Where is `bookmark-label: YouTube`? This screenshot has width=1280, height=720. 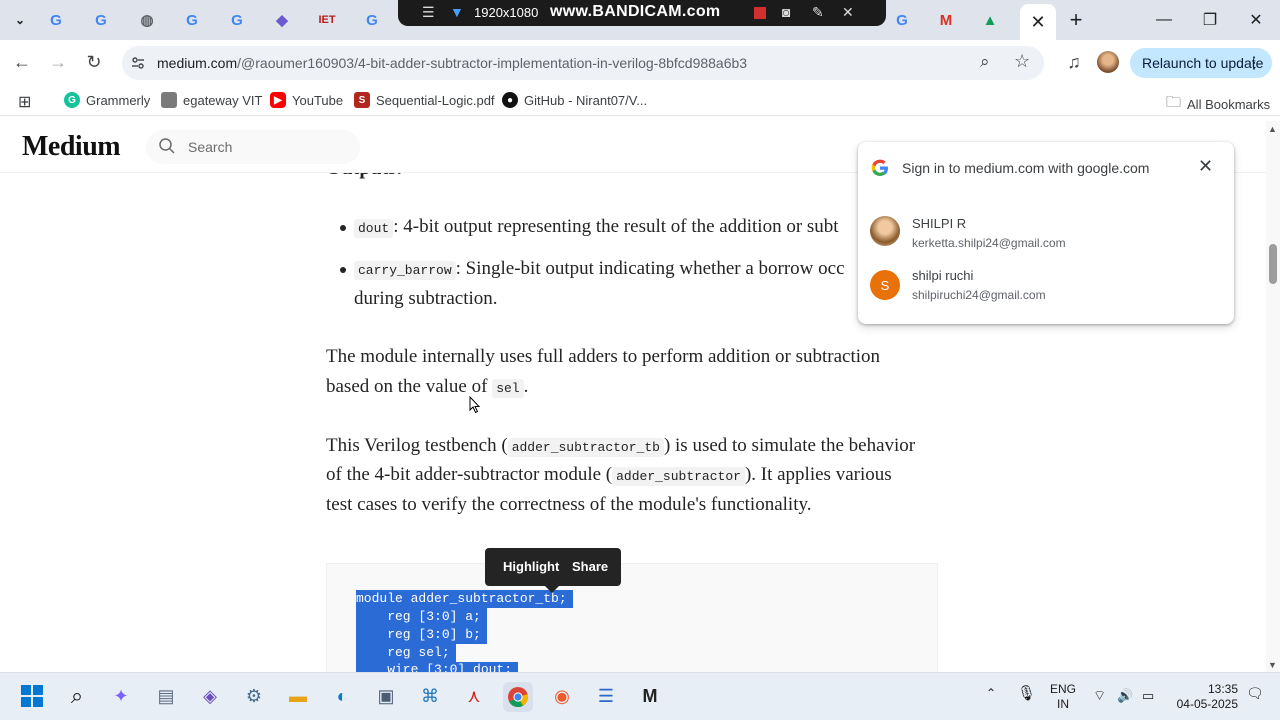
bookmark-label: YouTube is located at coordinates (318, 100).